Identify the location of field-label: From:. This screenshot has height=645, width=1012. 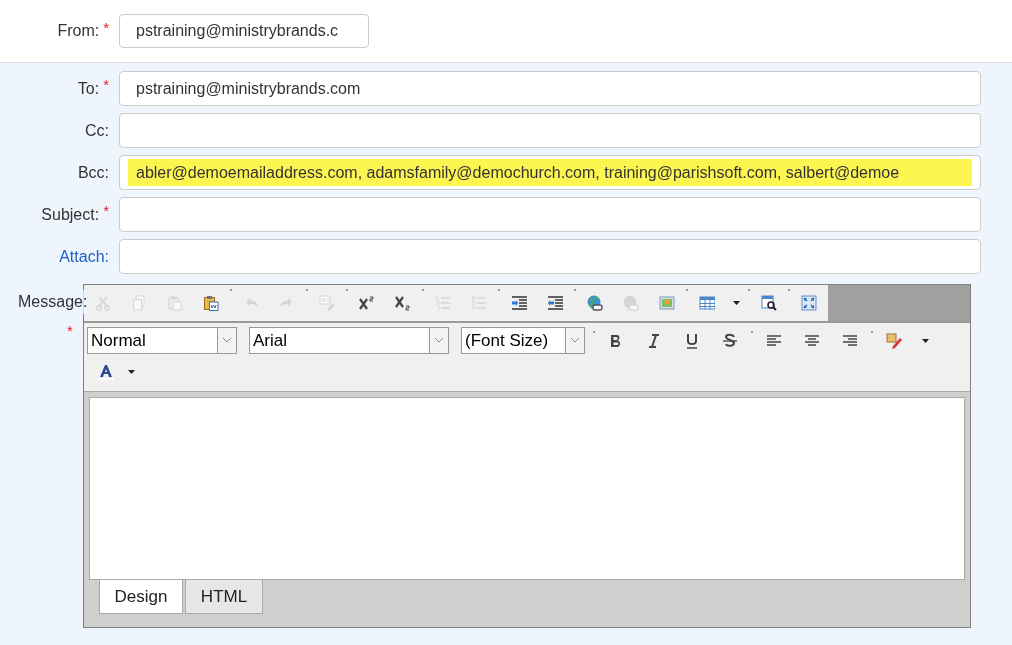
(78, 31).